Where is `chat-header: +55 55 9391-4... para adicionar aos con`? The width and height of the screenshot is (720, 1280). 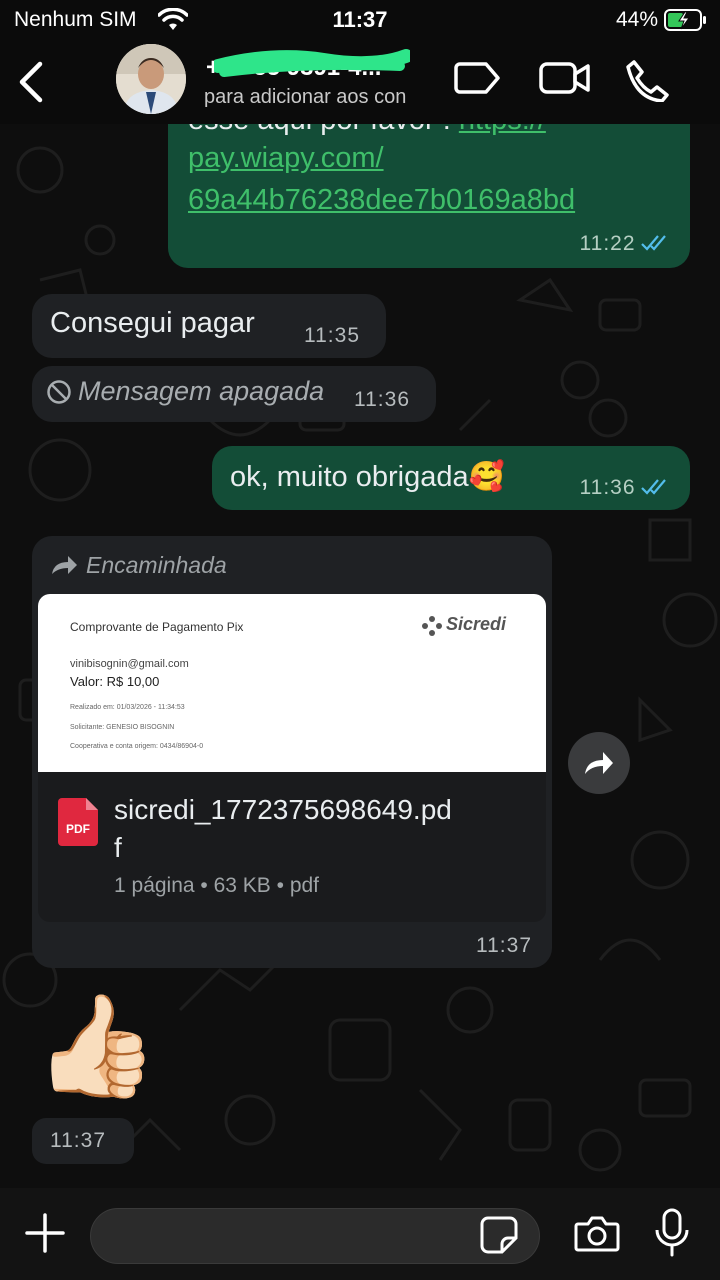 chat-header: +55 55 9391-4... para adicionar aos con is located at coordinates (360, 82).